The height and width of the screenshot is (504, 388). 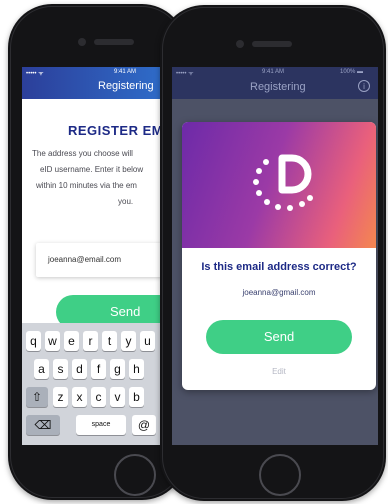 I want to click on dialog-header, so click(x=279, y=185).